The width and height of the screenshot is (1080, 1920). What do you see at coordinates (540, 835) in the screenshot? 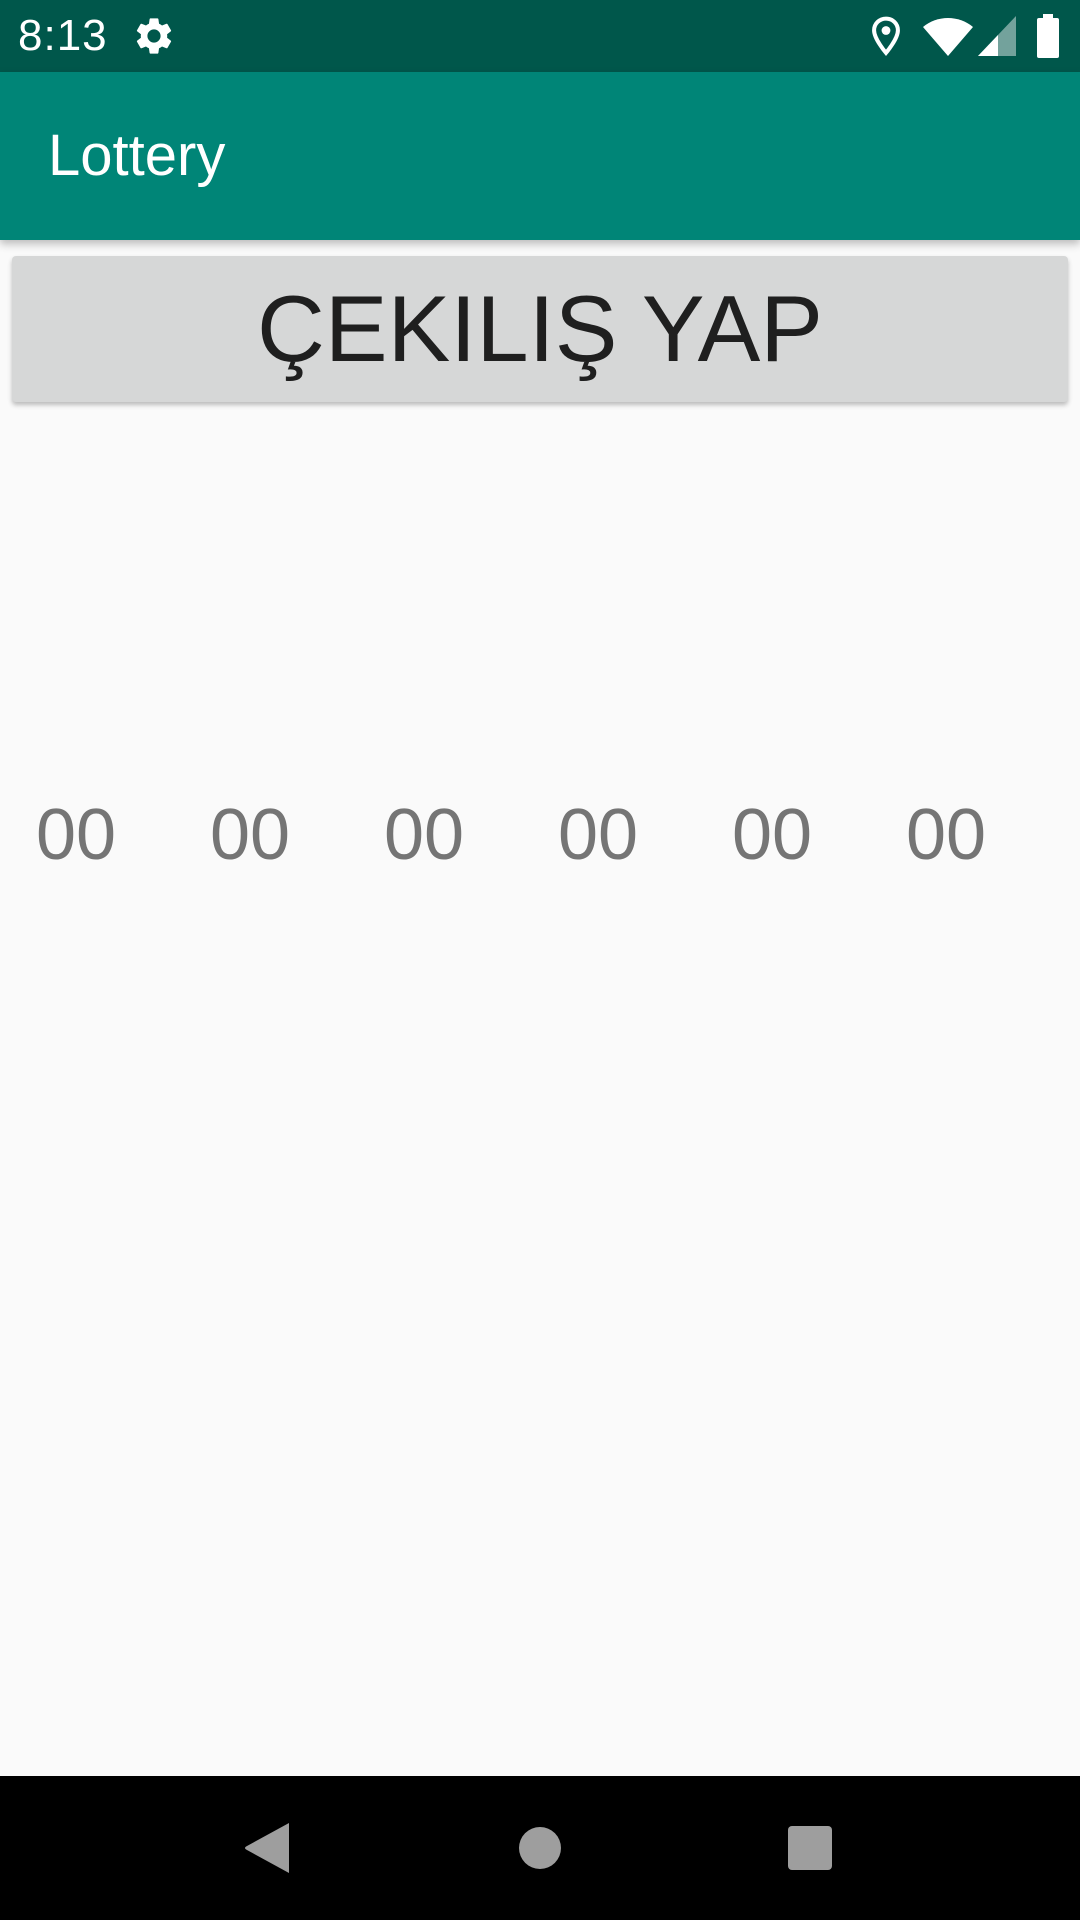
I see `lottery-numbers-row: 00 00 00 00 00 00` at bounding box center [540, 835].